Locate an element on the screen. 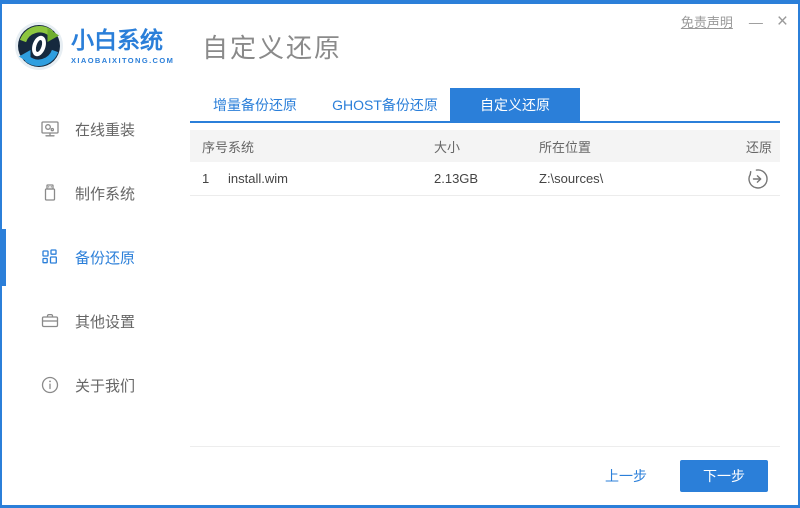  column-header-size: 大小 is located at coordinates (447, 147).